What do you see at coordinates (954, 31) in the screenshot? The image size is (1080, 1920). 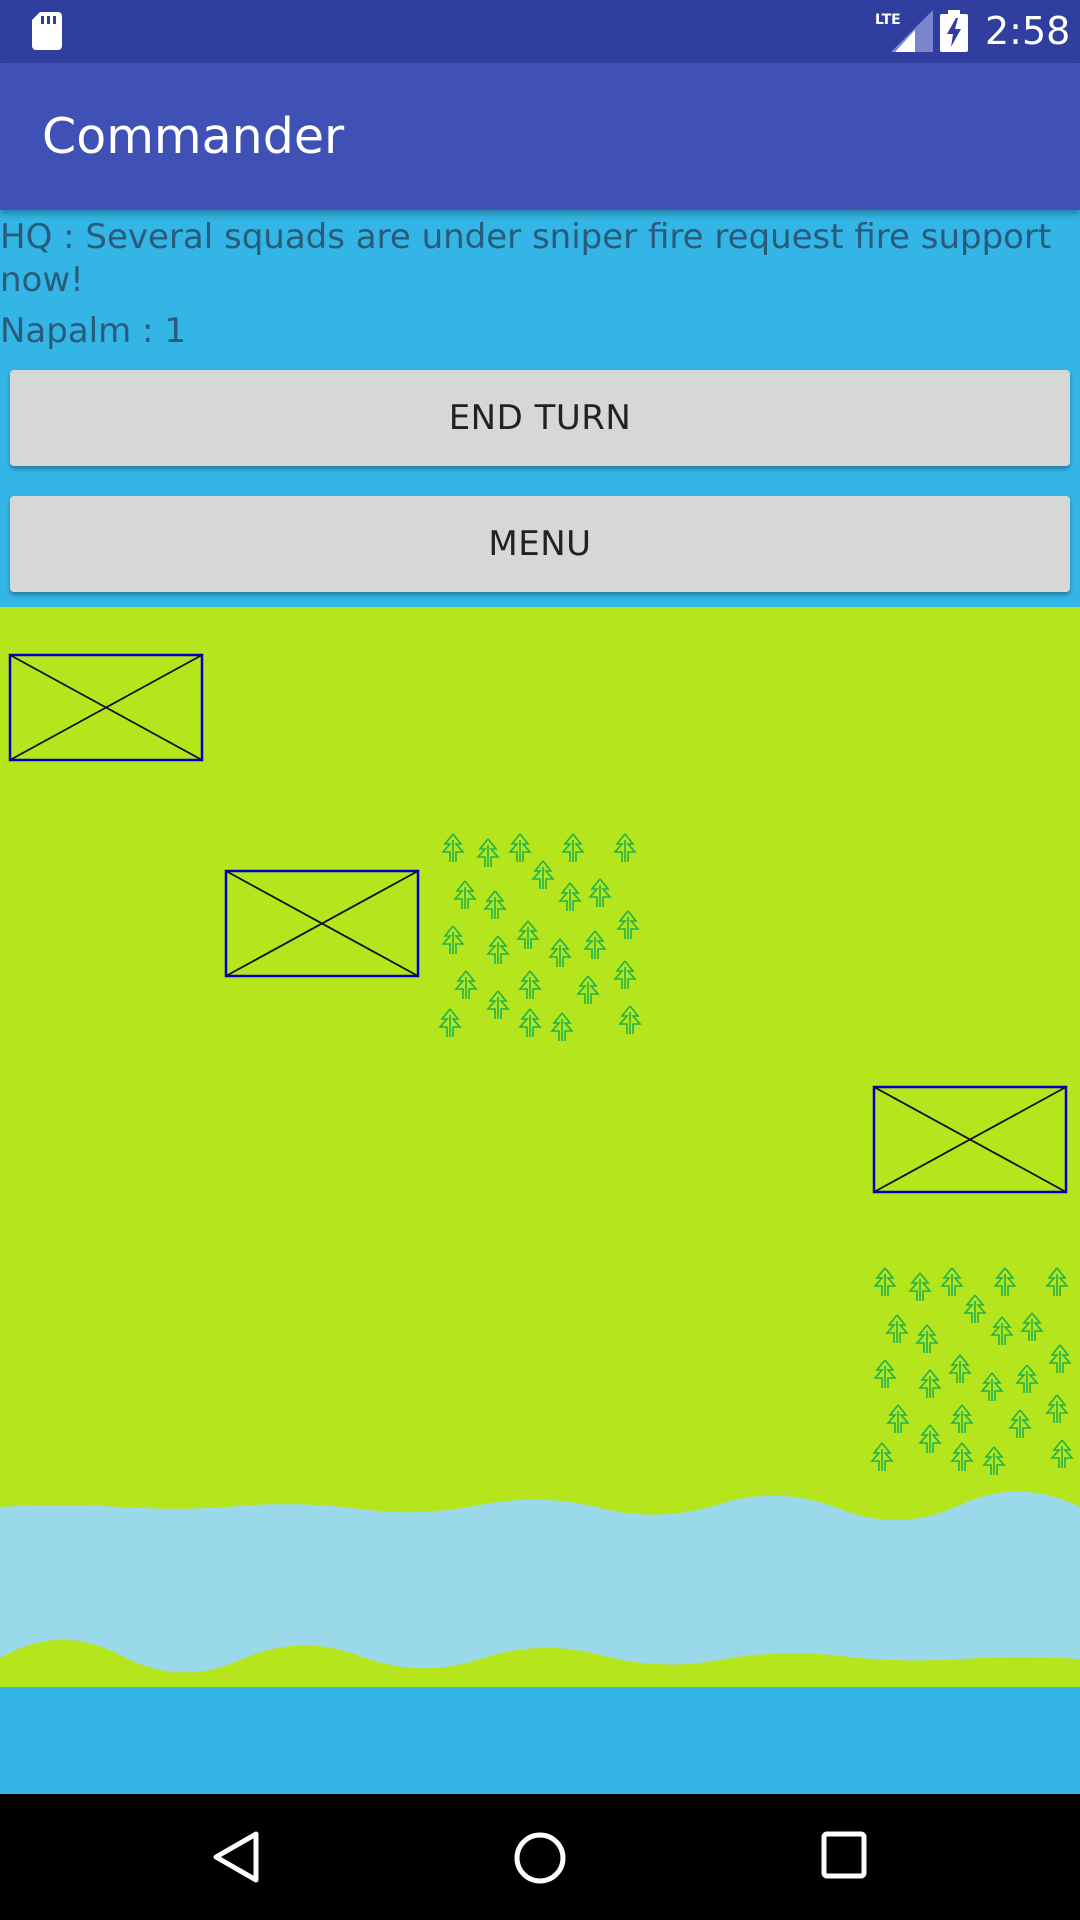 I see `battery-charging-icon` at bounding box center [954, 31].